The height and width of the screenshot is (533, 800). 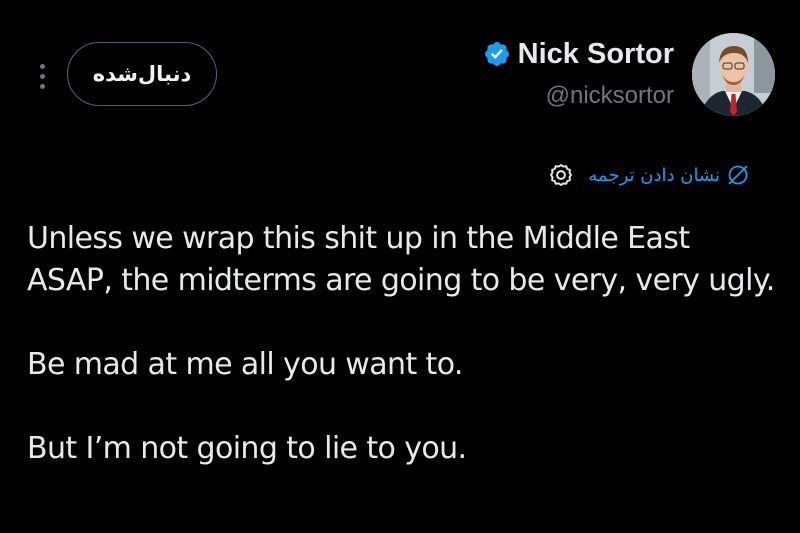 What do you see at coordinates (610, 96) in the screenshot?
I see `author-handle: @nicksortor` at bounding box center [610, 96].